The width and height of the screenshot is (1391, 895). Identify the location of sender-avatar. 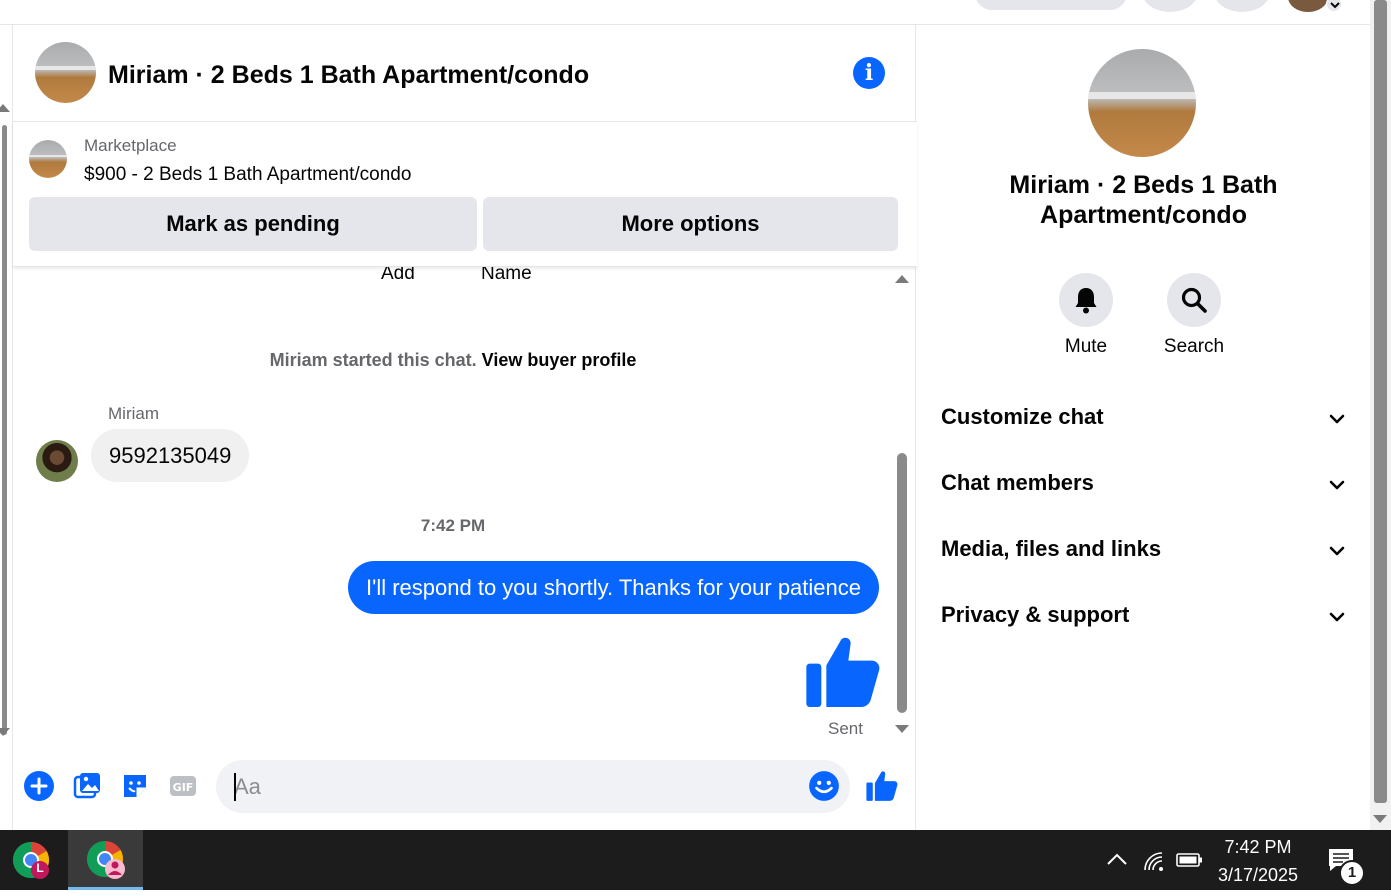
(57, 461).